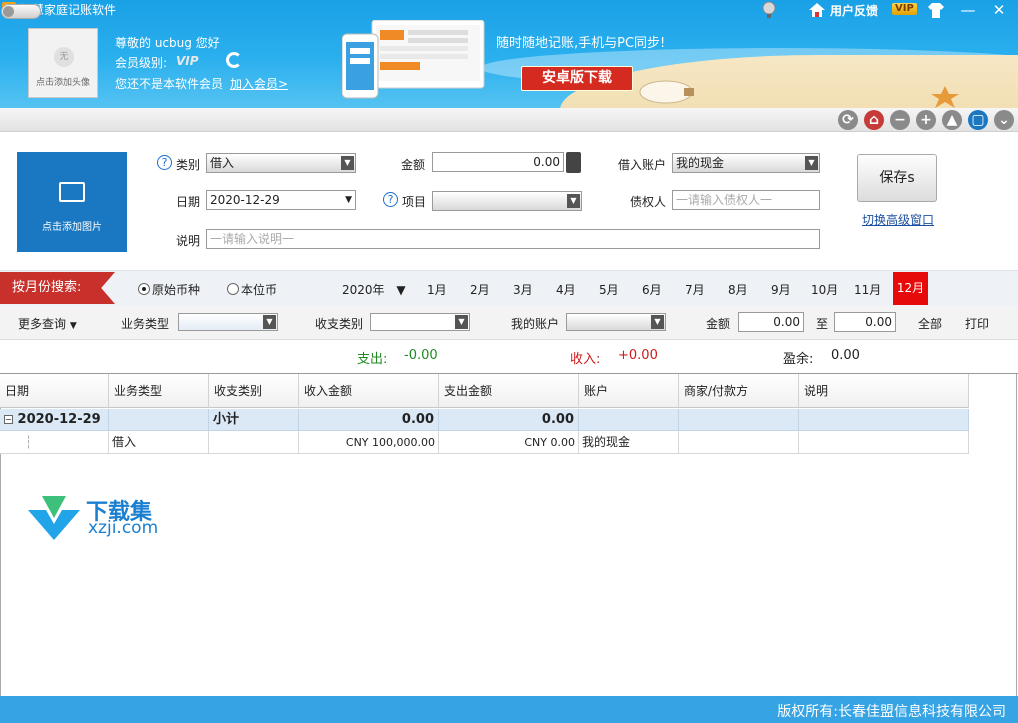 The height and width of the screenshot is (723, 1018). What do you see at coordinates (884, 420) in the screenshot?
I see `group-cell-note` at bounding box center [884, 420].